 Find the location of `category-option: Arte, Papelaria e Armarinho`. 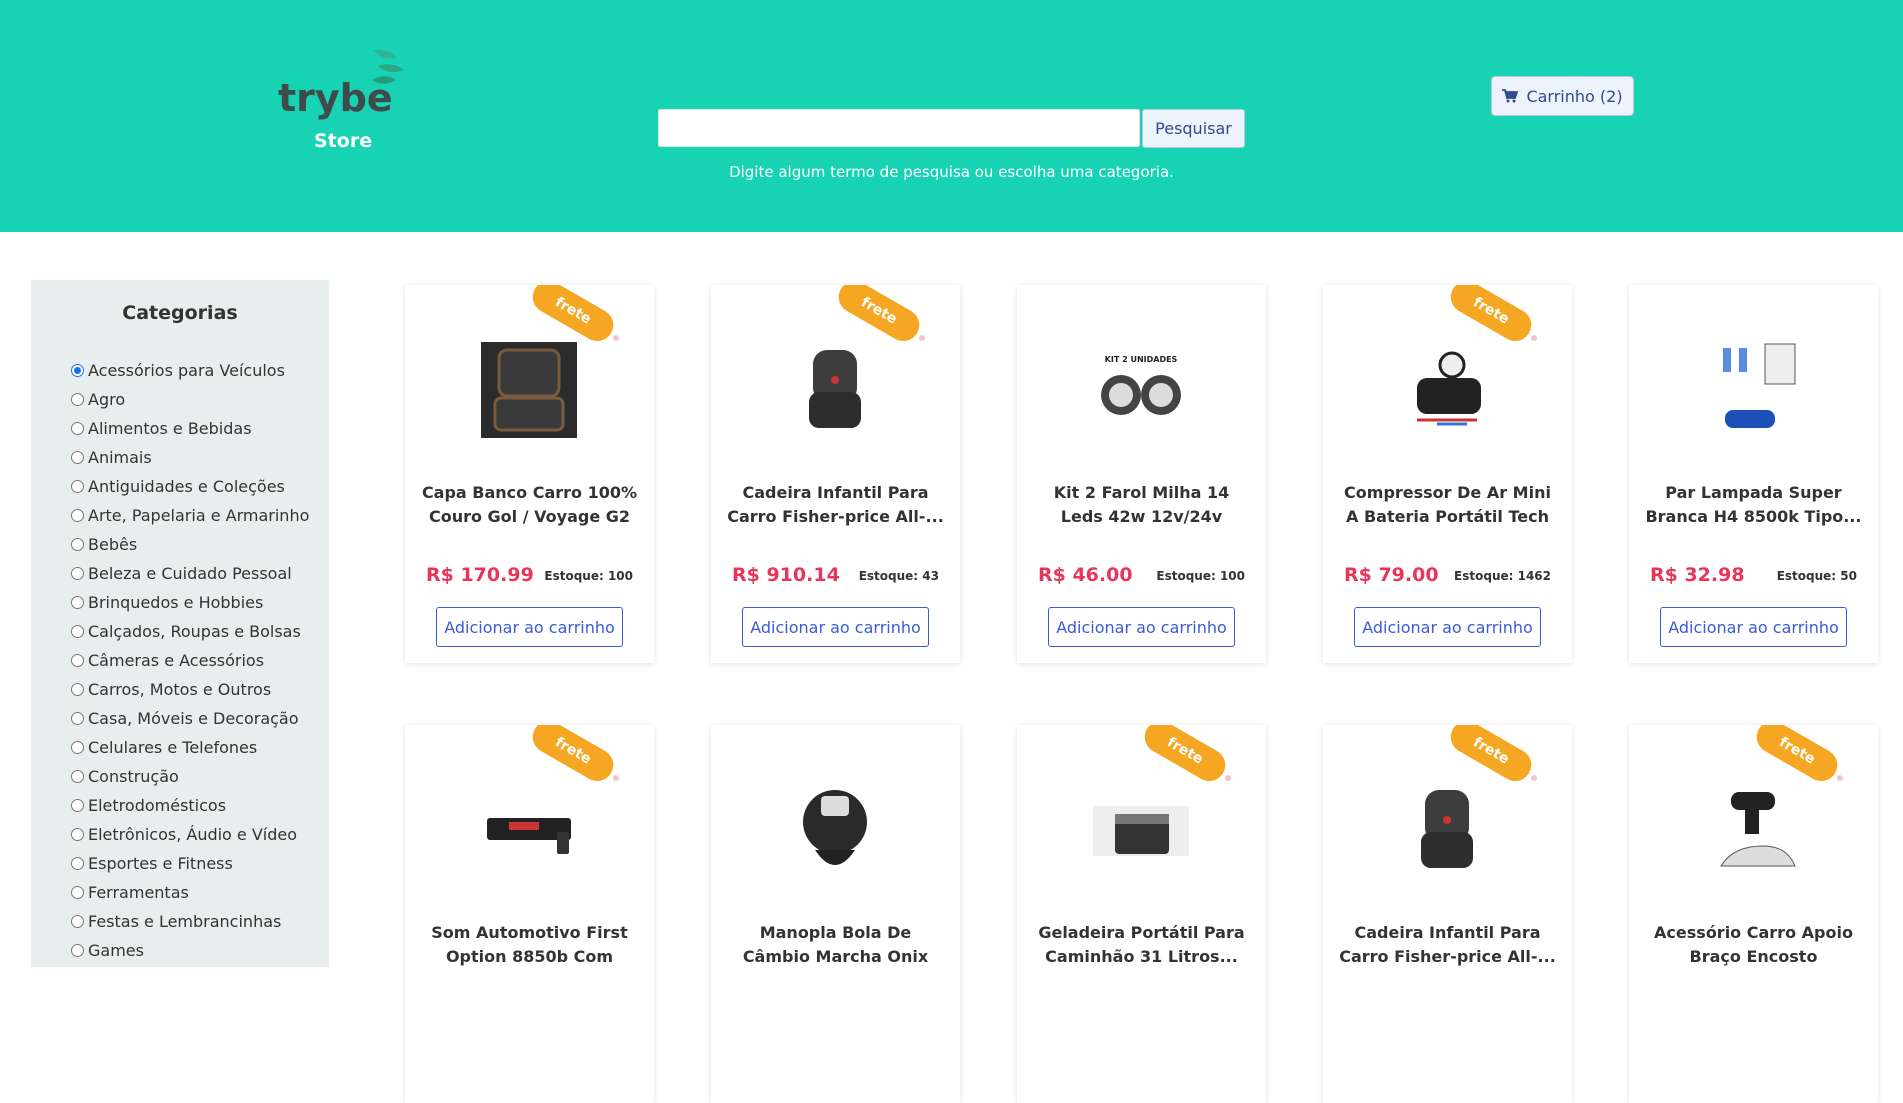

category-option: Arte, Papelaria e Armarinho is located at coordinates (190, 515).